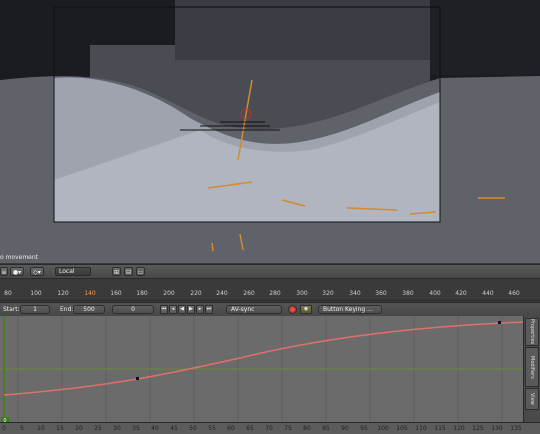 The image size is (540, 434). Describe the element at coordinates (200, 309) in the screenshot. I see `next-key-button: ▸` at that location.